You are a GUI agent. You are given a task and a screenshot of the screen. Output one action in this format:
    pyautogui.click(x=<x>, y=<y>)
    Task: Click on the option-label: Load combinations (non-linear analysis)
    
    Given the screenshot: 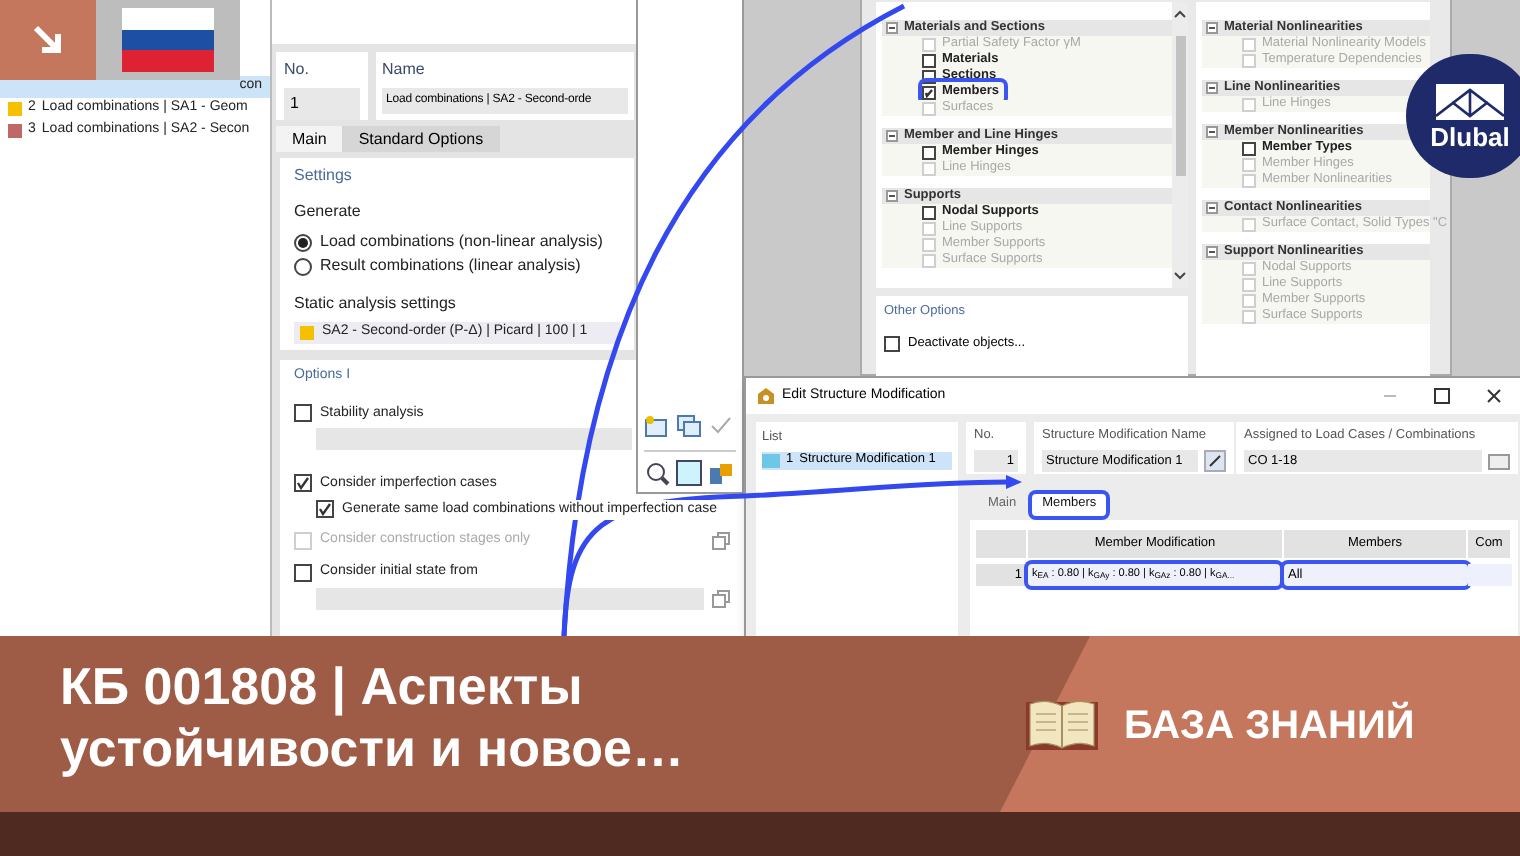 What is the action you would take?
    pyautogui.click(x=461, y=242)
    